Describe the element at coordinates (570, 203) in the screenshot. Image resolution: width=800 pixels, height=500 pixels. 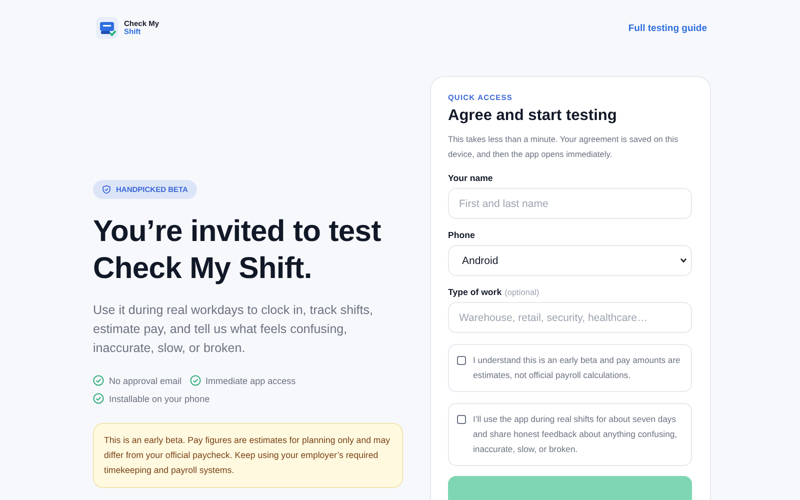
I see `input-field: First and last name` at that location.